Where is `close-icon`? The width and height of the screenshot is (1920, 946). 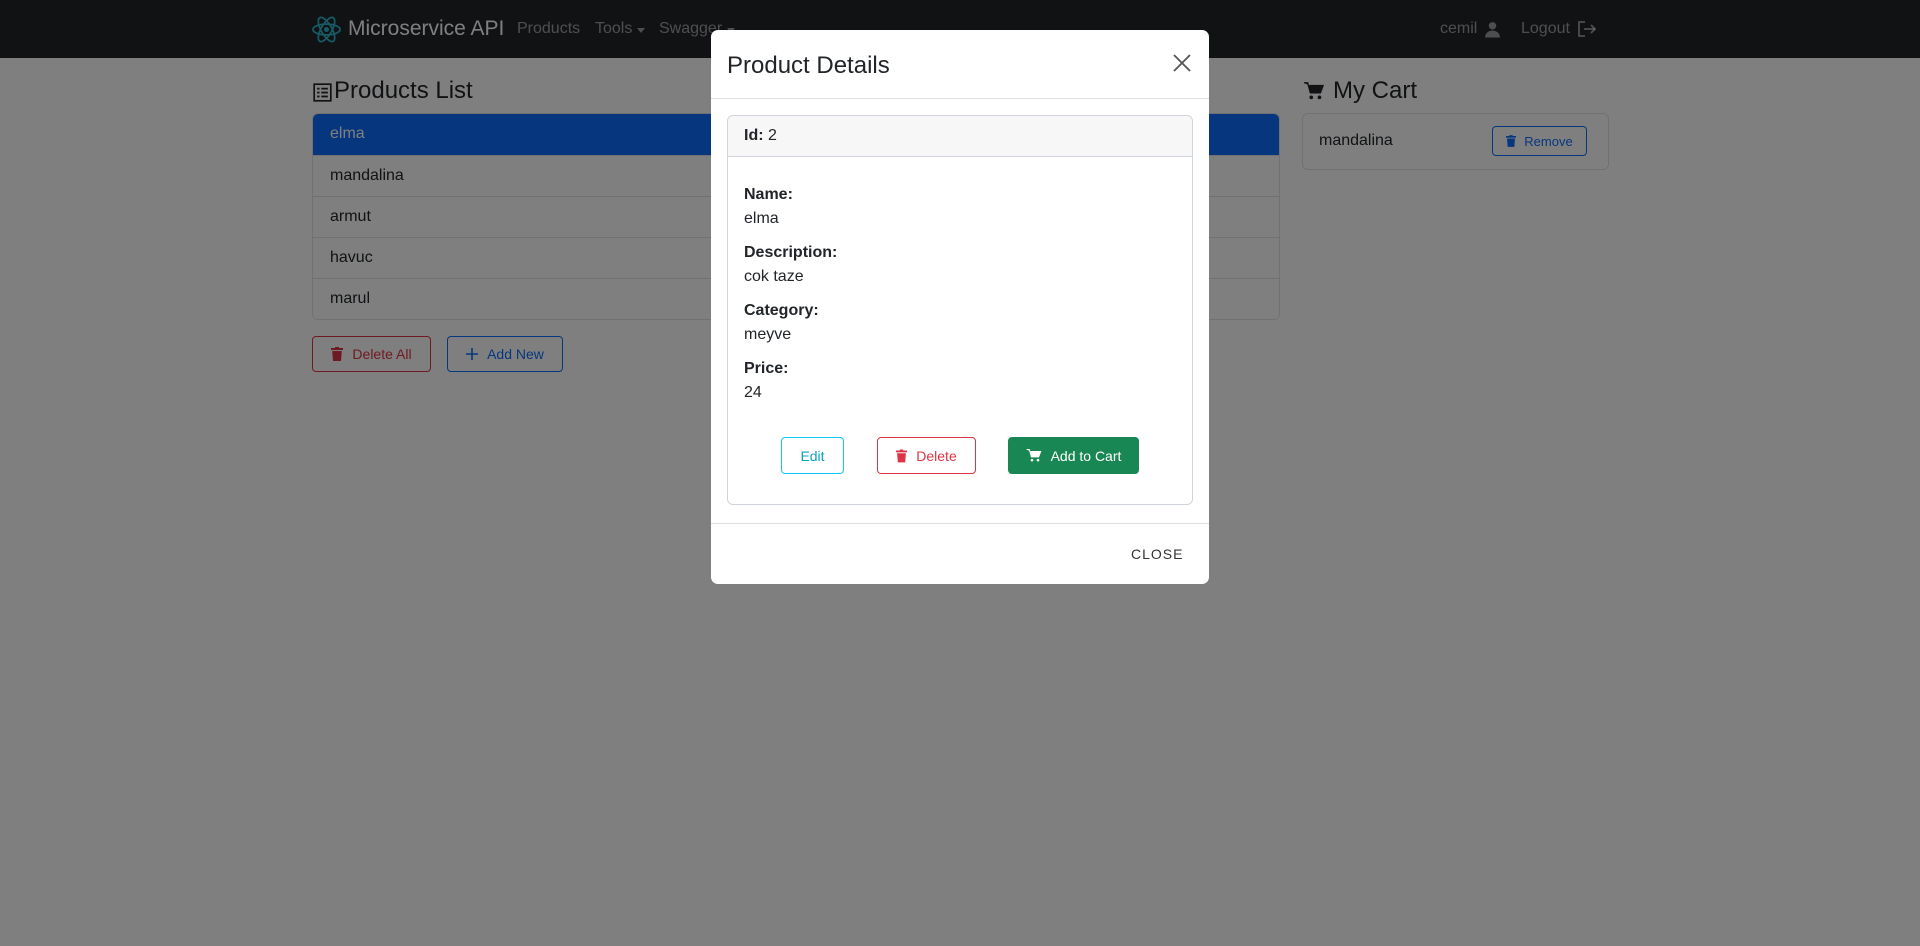
close-icon is located at coordinates (1182, 63).